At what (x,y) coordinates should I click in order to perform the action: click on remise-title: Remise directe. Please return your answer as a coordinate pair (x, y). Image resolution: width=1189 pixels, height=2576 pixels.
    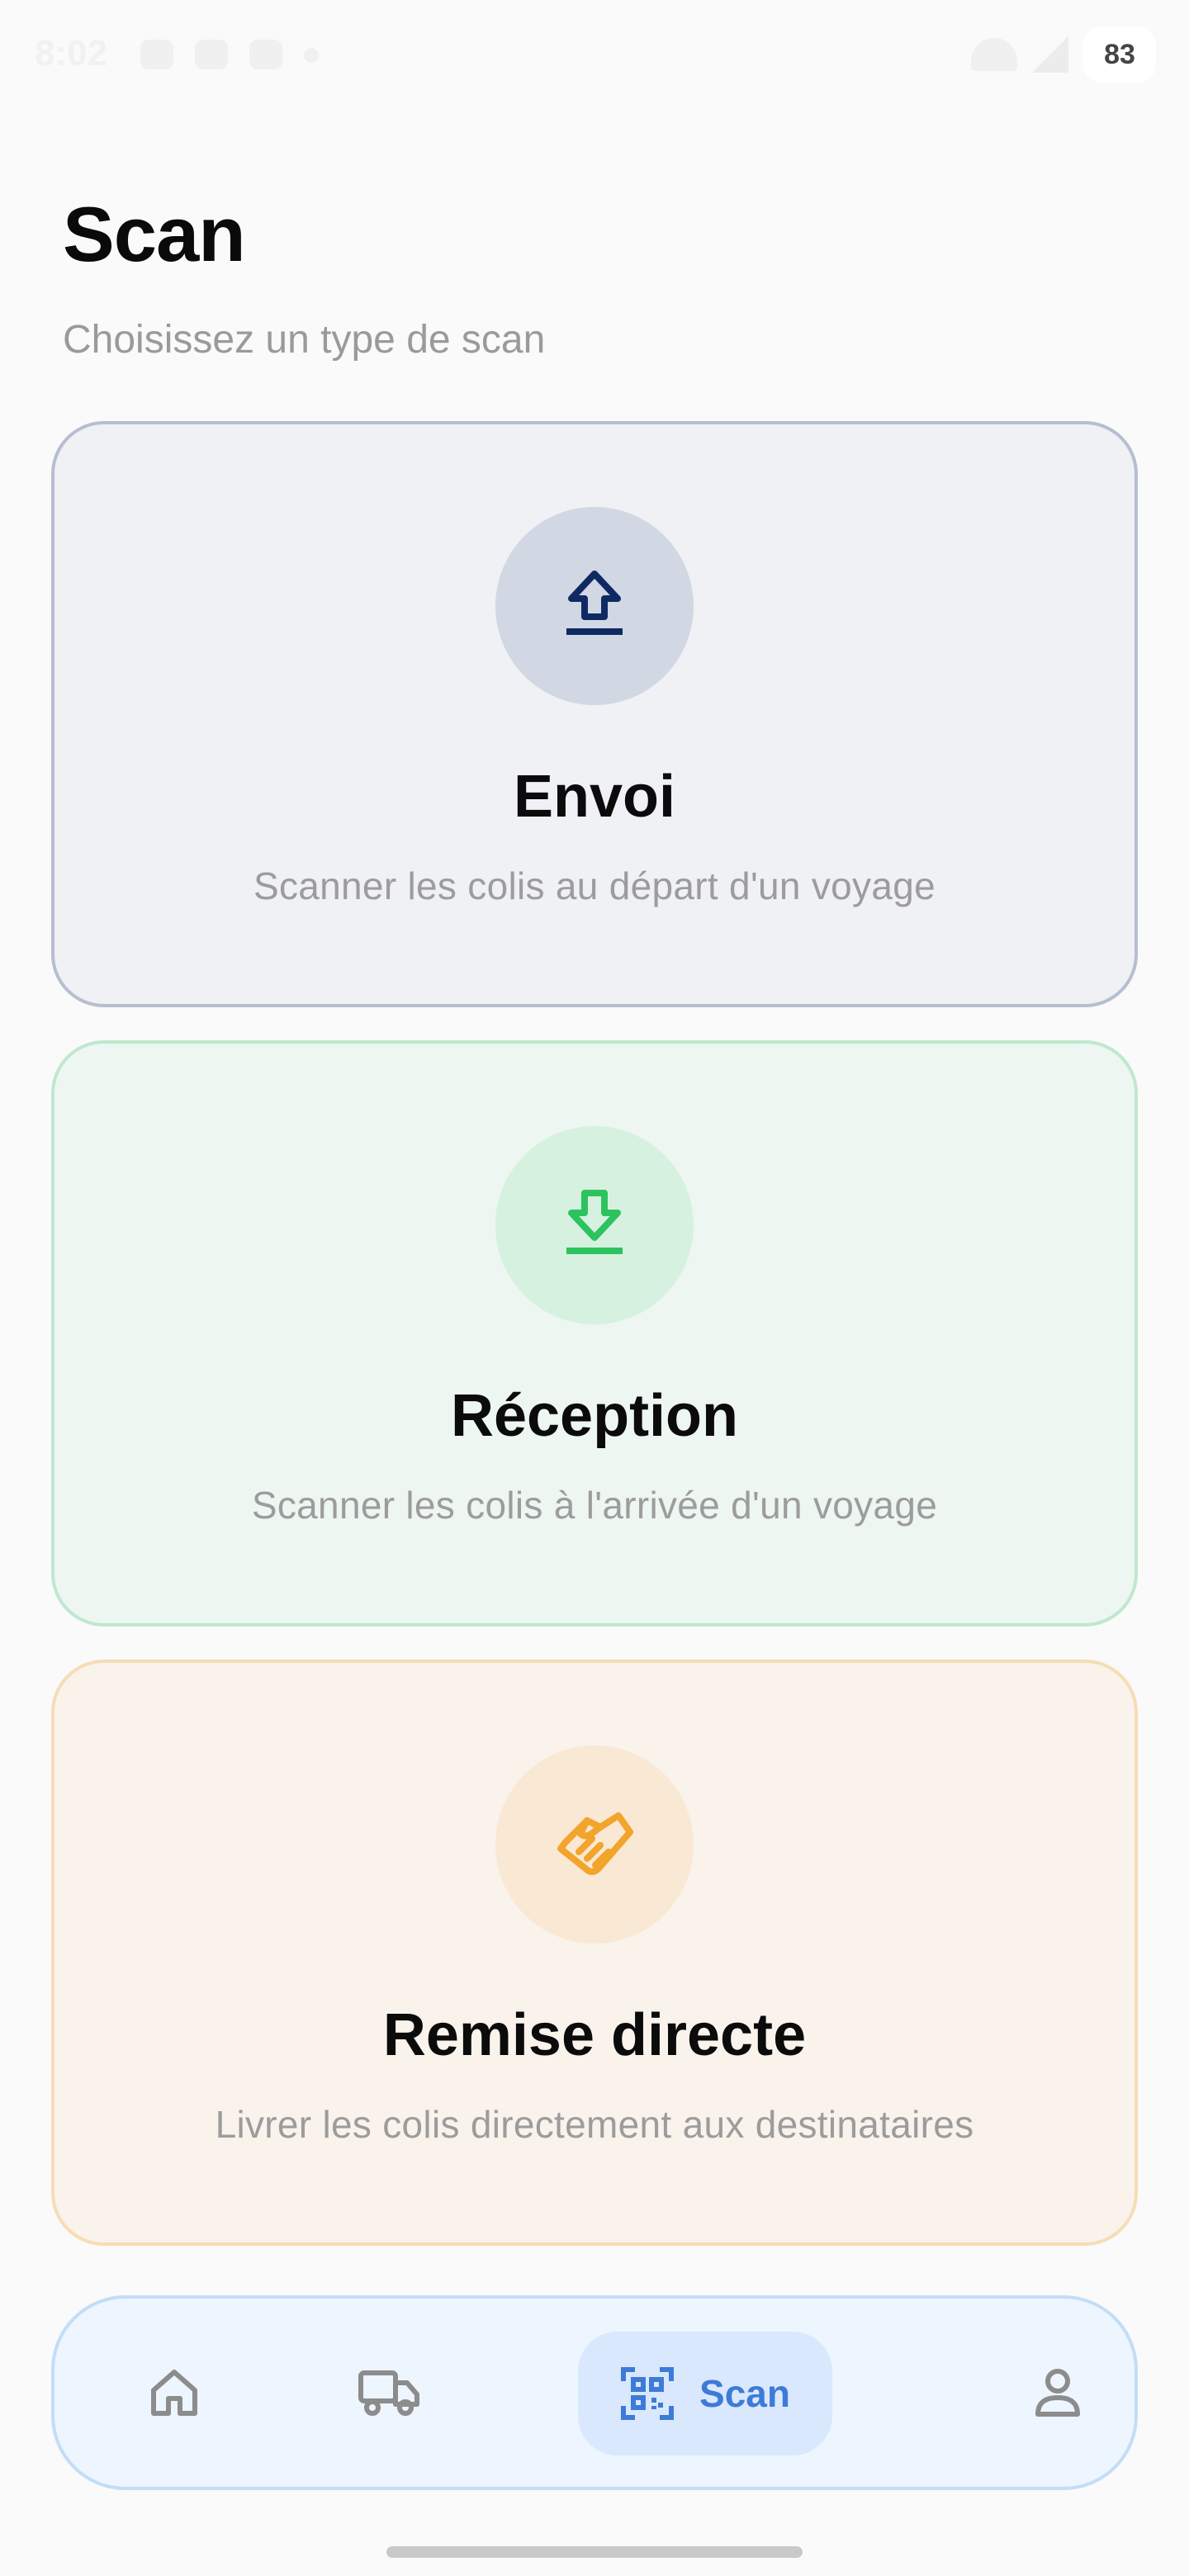
    Looking at the image, I should click on (594, 2035).